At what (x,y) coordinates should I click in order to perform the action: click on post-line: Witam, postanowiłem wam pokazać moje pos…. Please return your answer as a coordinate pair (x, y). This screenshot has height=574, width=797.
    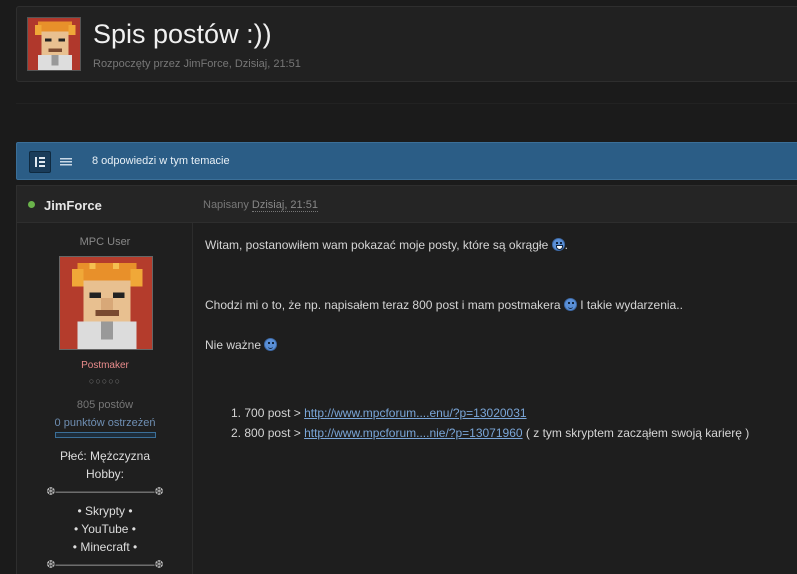
    Looking at the image, I should click on (386, 245).